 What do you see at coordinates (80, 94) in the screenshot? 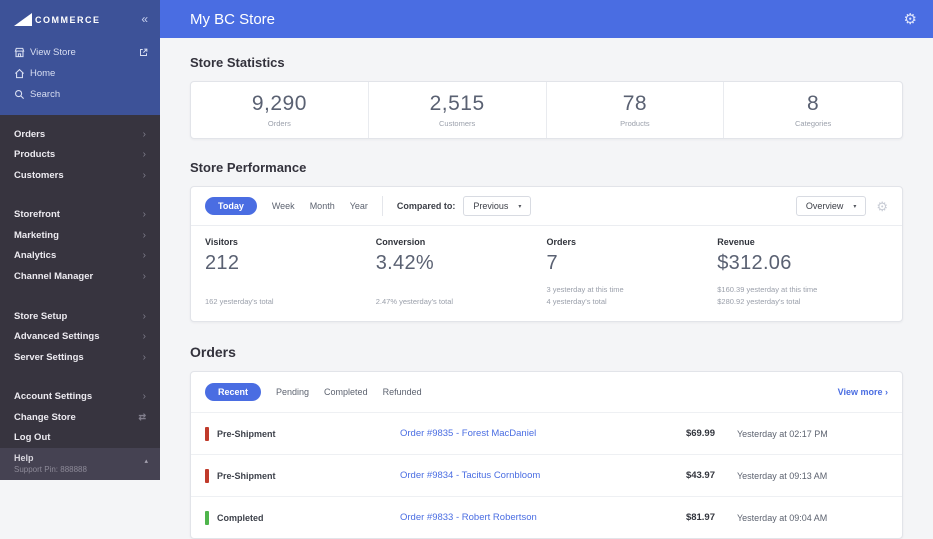
I see `sidebar-item-search: Search` at bounding box center [80, 94].